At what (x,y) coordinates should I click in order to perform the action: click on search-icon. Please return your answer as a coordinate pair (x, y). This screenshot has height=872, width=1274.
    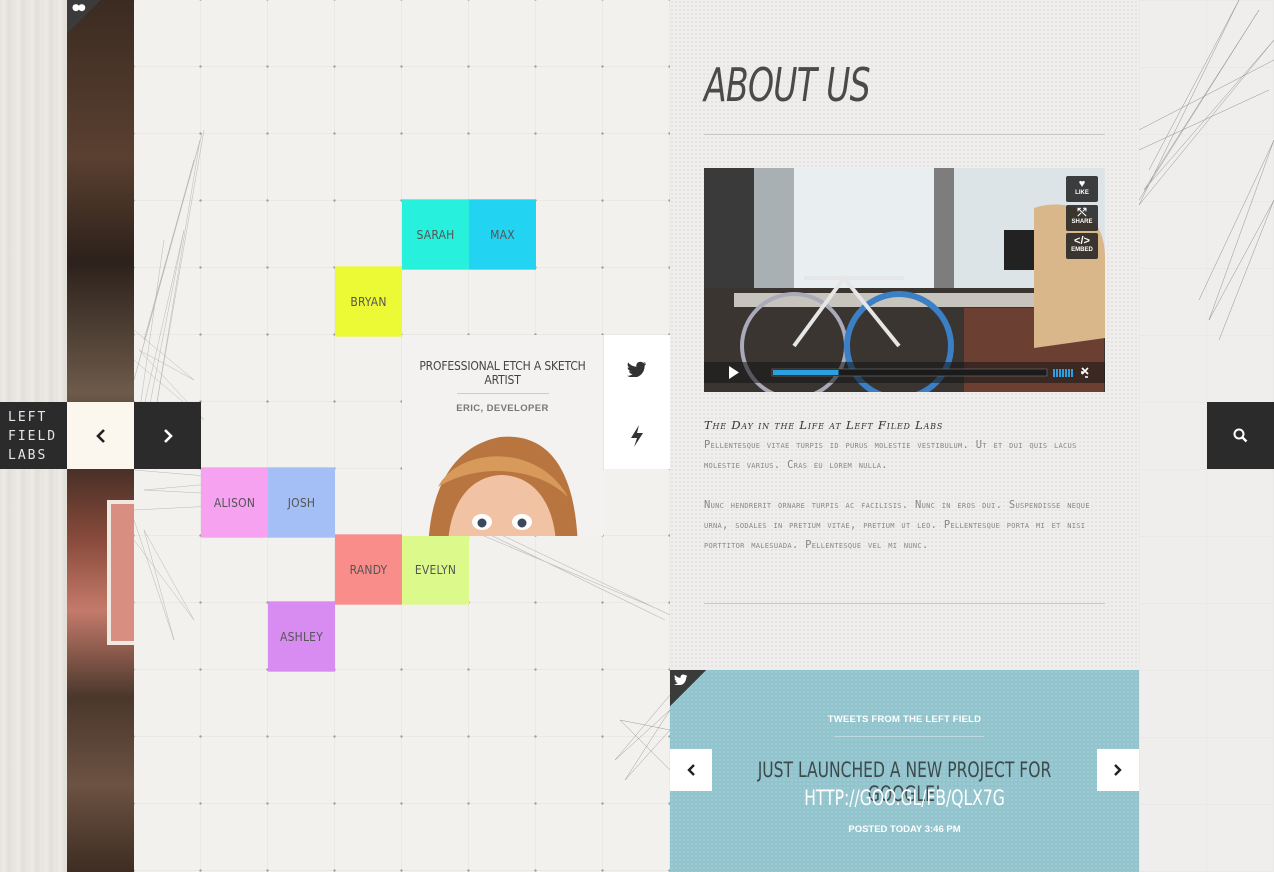
    Looking at the image, I should click on (1240, 435).